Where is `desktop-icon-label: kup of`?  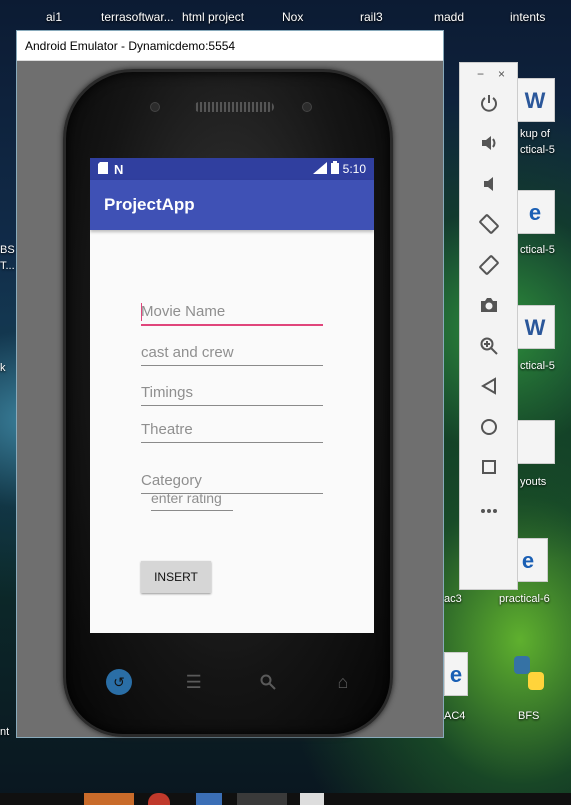
desktop-icon-label: kup of is located at coordinates (535, 134).